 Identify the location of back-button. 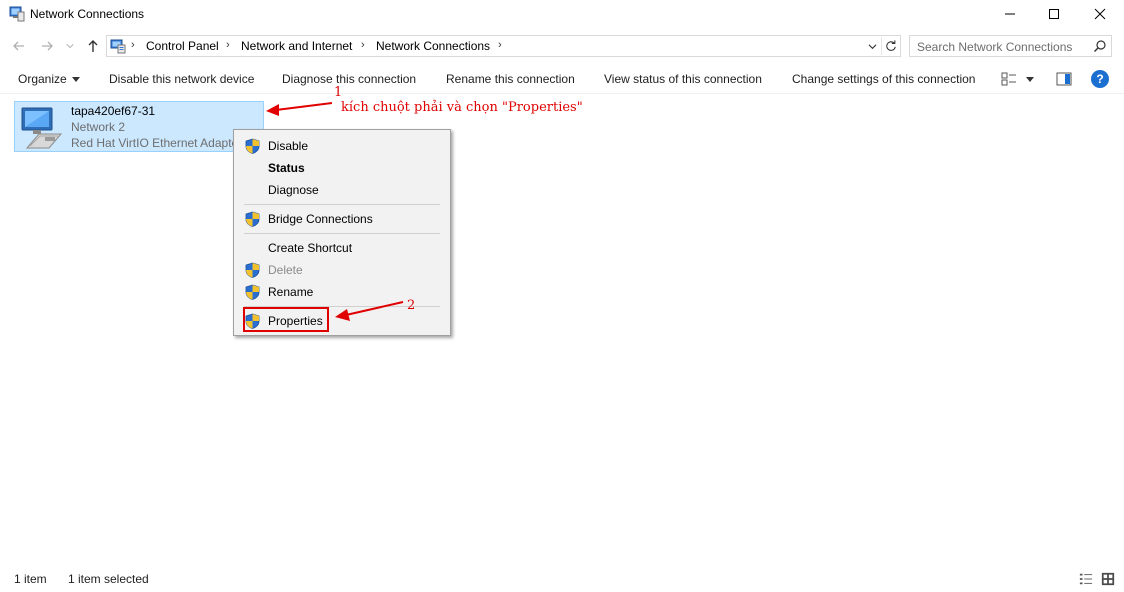
(19, 46).